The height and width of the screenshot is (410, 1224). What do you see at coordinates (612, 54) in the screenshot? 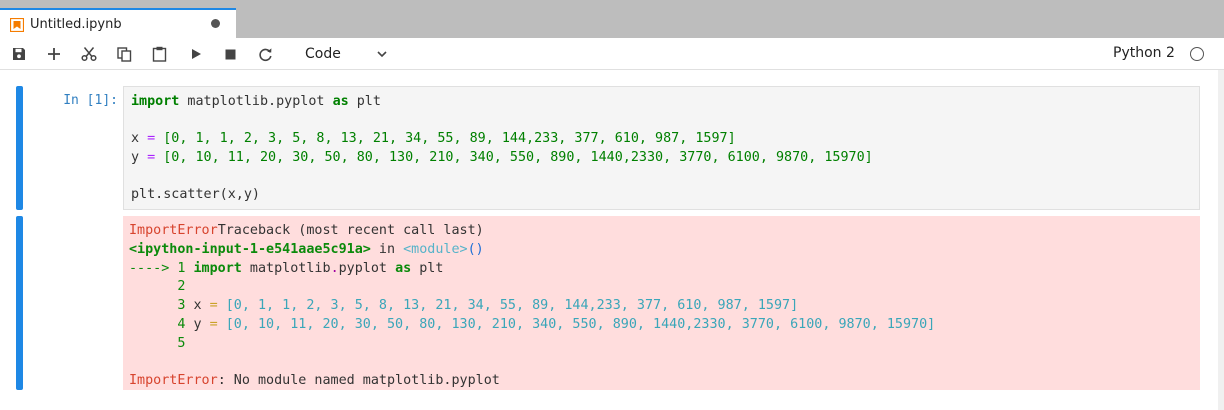
I see `notebook-toolbar: Code Python 2` at bounding box center [612, 54].